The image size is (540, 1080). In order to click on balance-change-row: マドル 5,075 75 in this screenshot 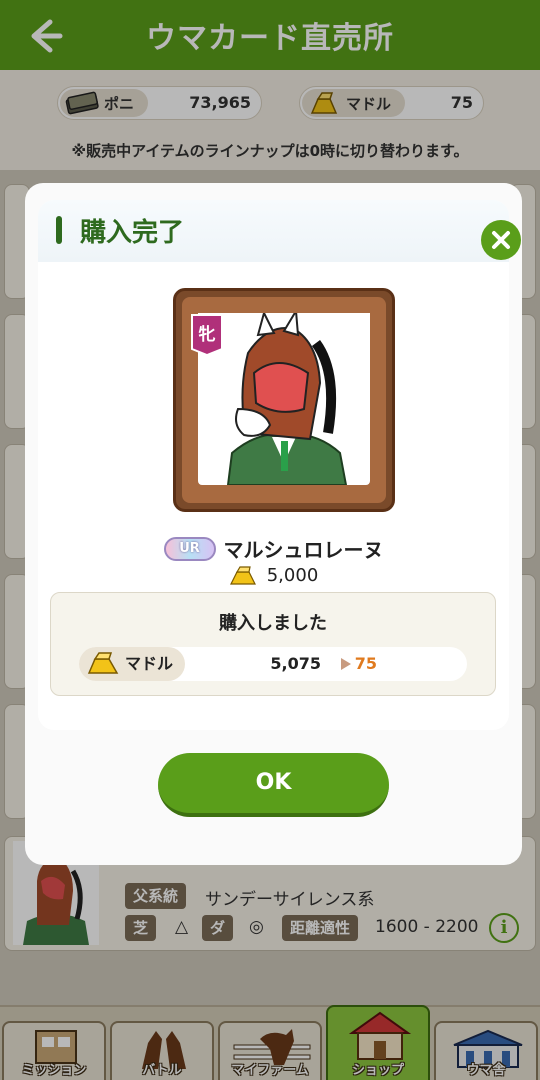, I will do `click(273, 664)`.